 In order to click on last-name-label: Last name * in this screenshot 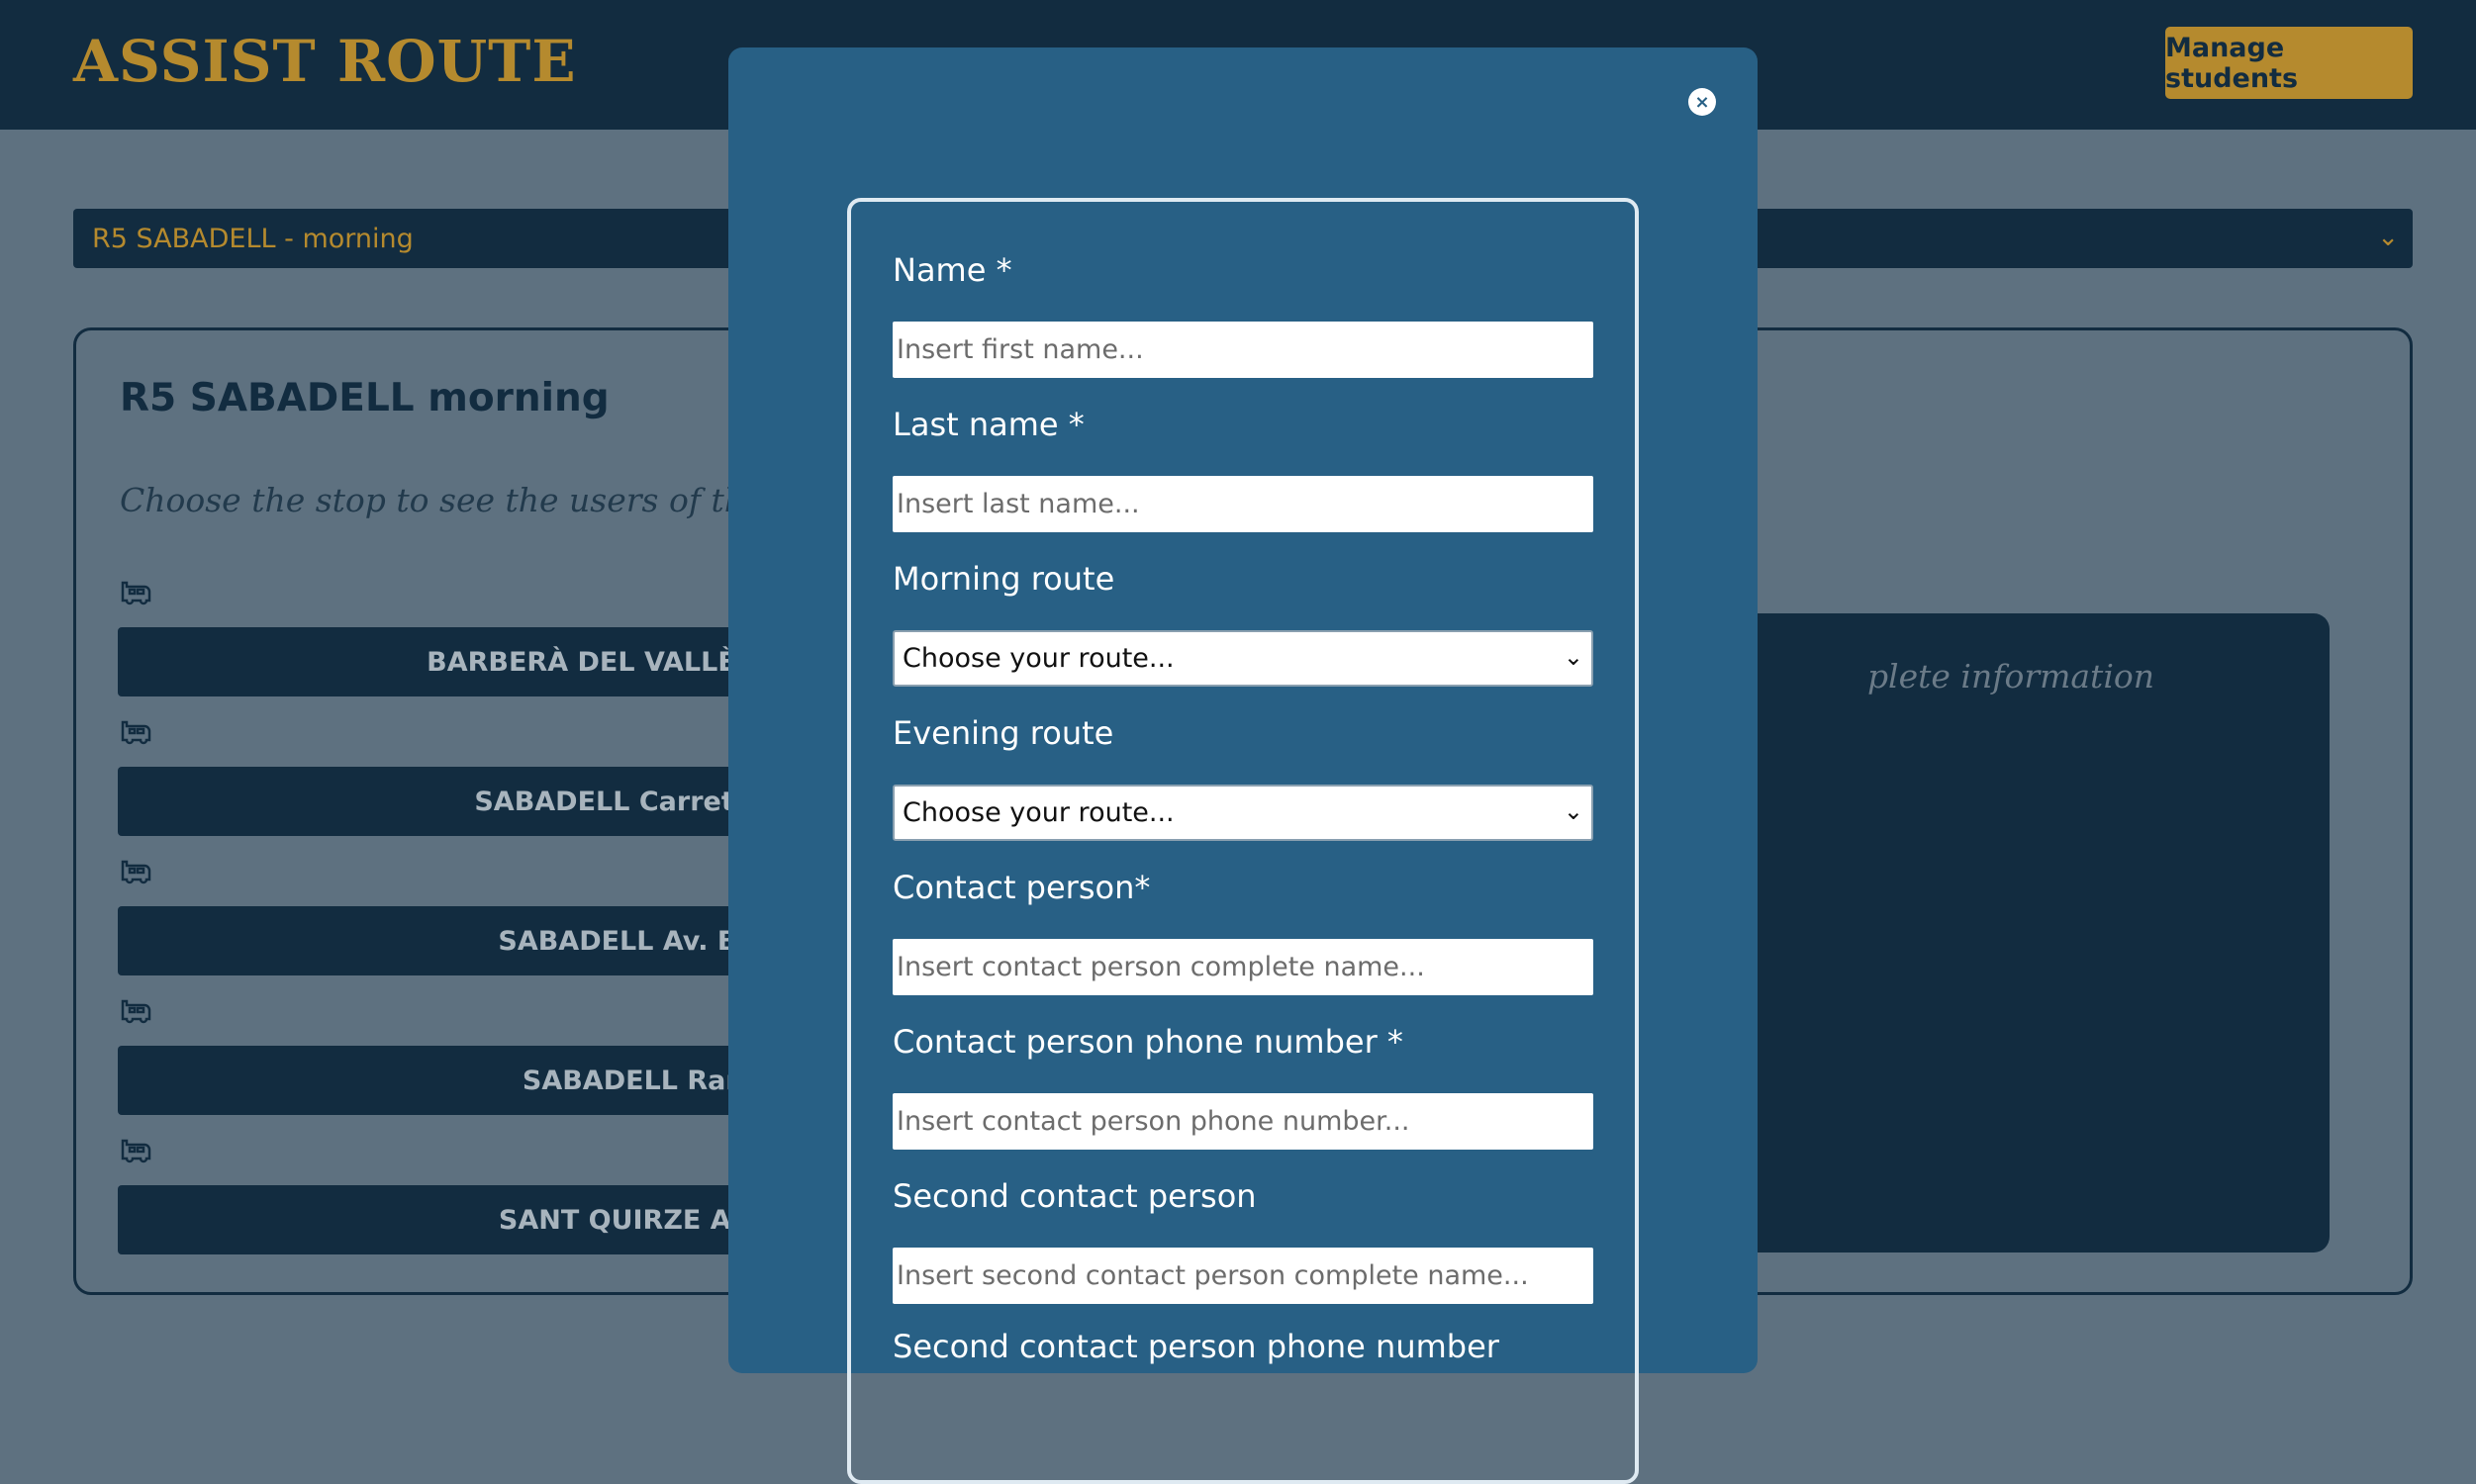, I will do `click(989, 424)`.